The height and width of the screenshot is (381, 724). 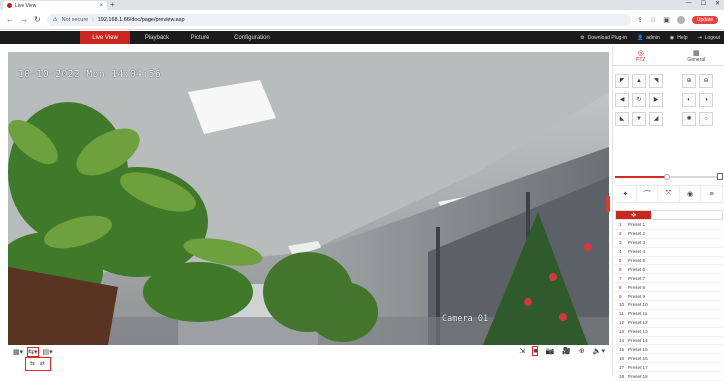 I want to click on window-layout-icon: ▦▾, so click(x=18, y=352).